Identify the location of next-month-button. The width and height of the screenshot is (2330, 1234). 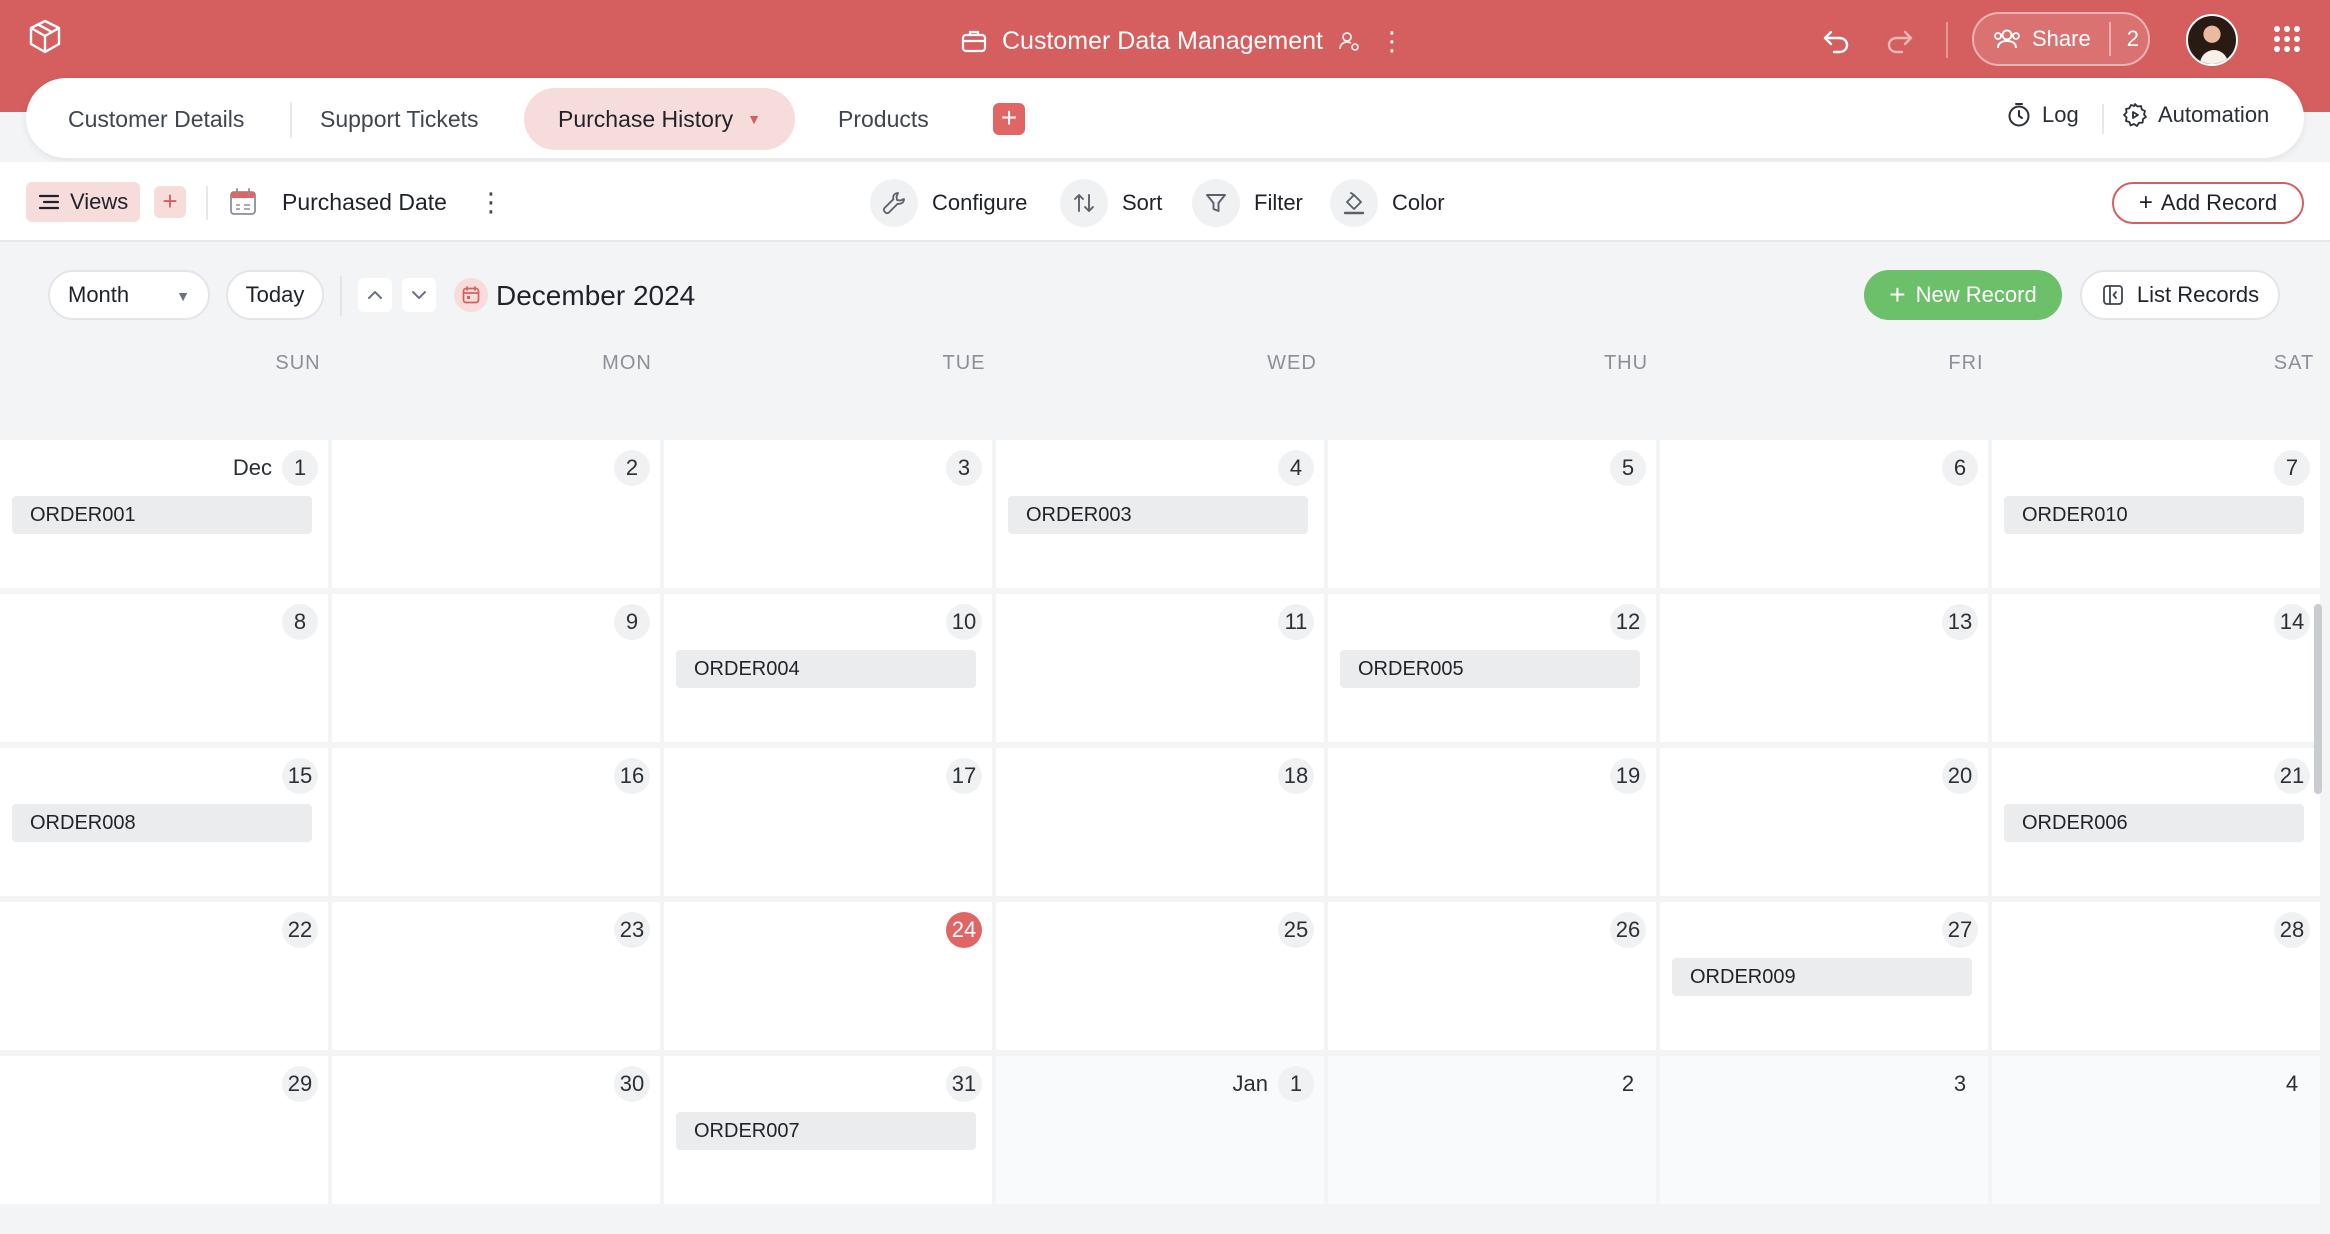
(419, 295).